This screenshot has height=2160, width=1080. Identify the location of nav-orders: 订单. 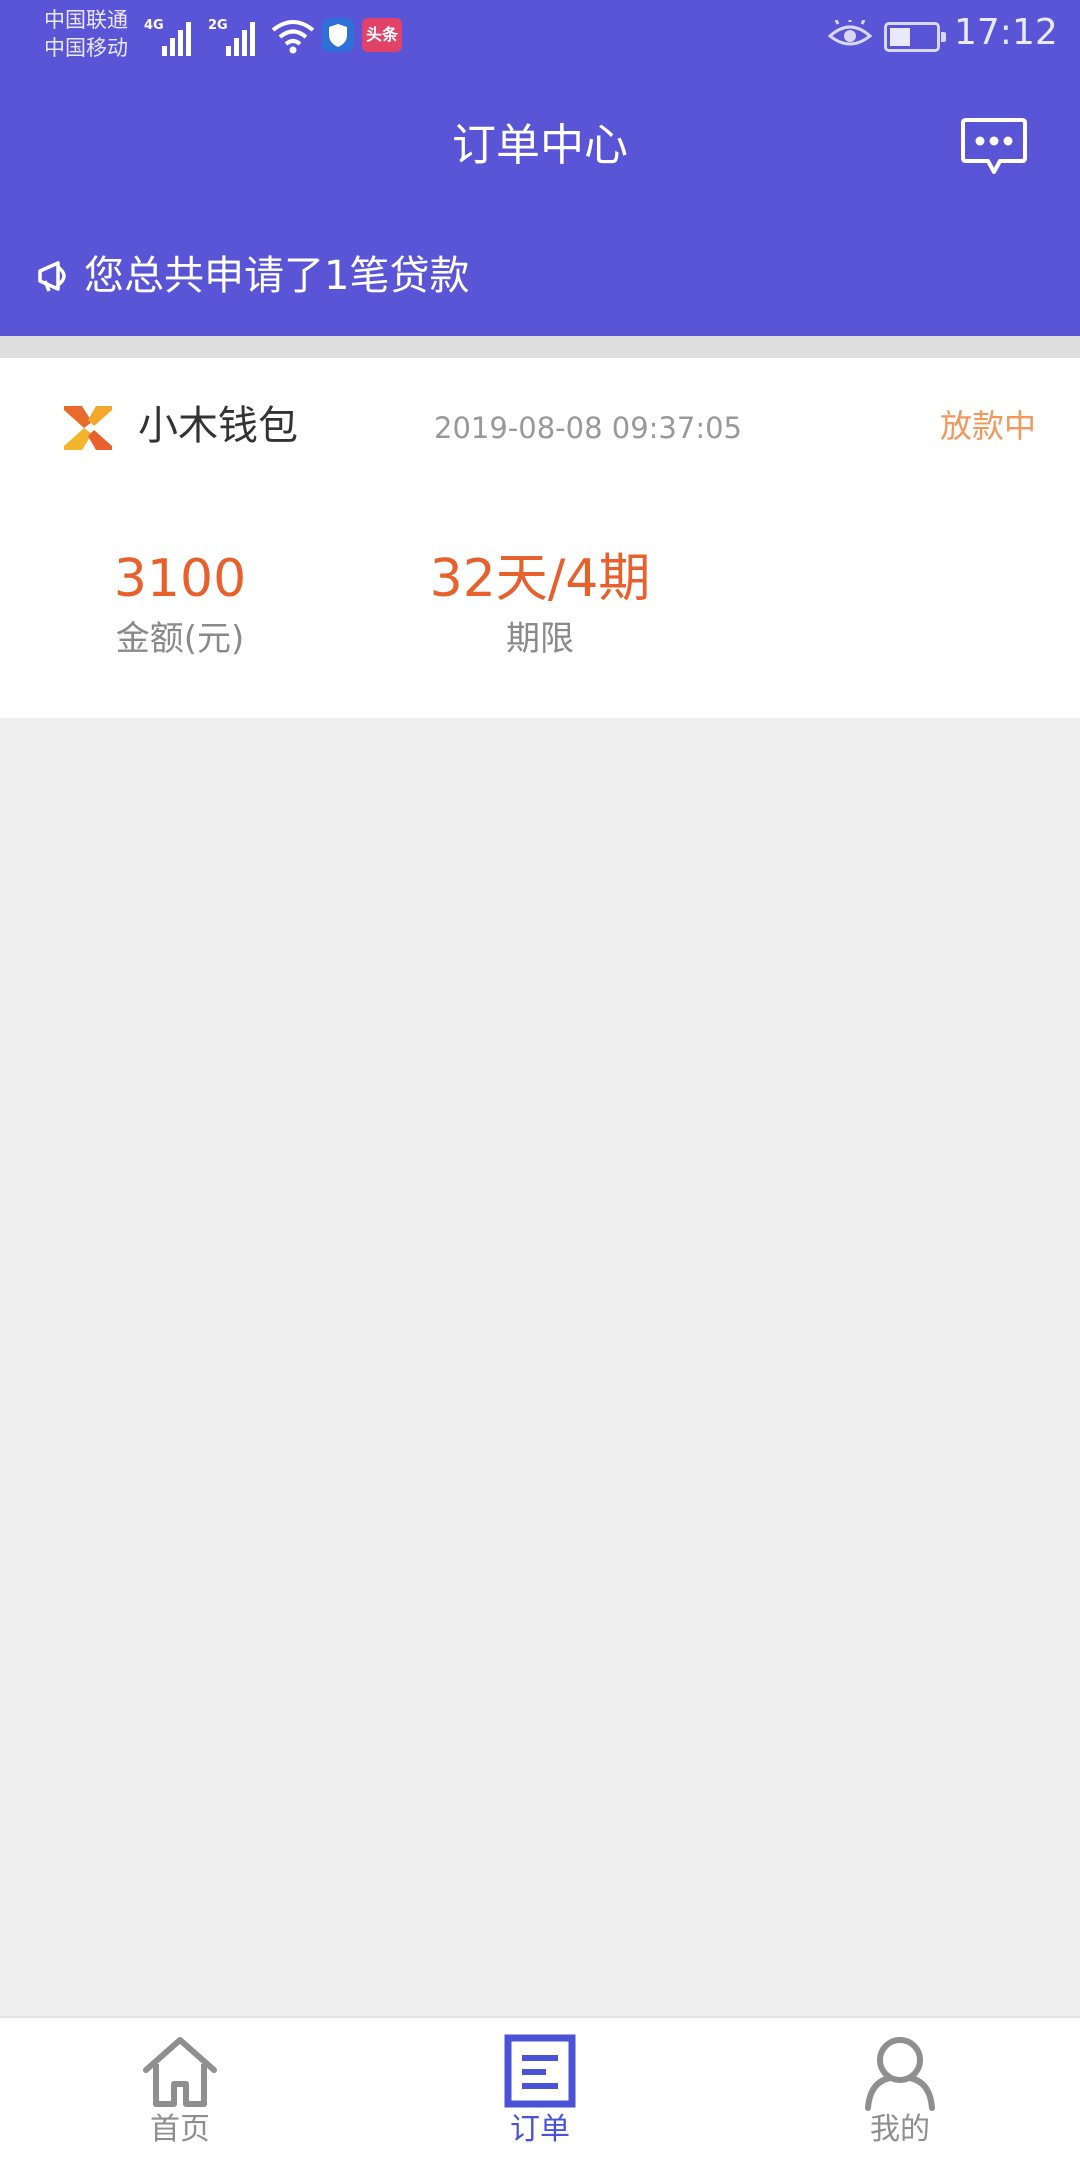
(540, 2089).